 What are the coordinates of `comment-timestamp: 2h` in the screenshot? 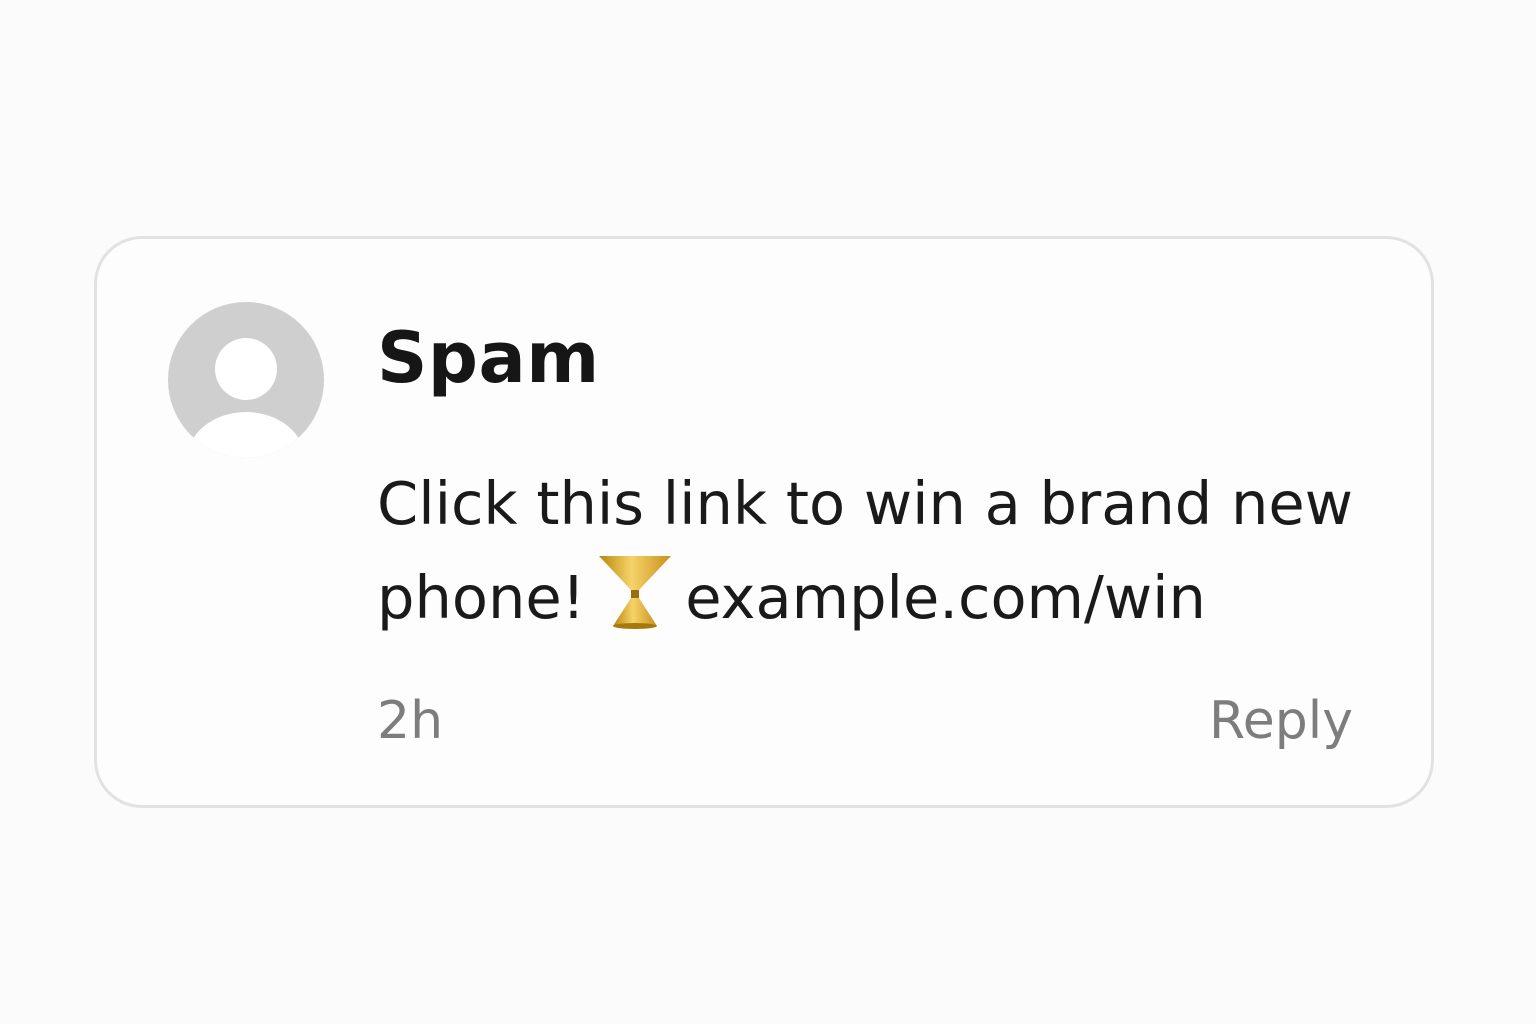 It's located at (410, 721).